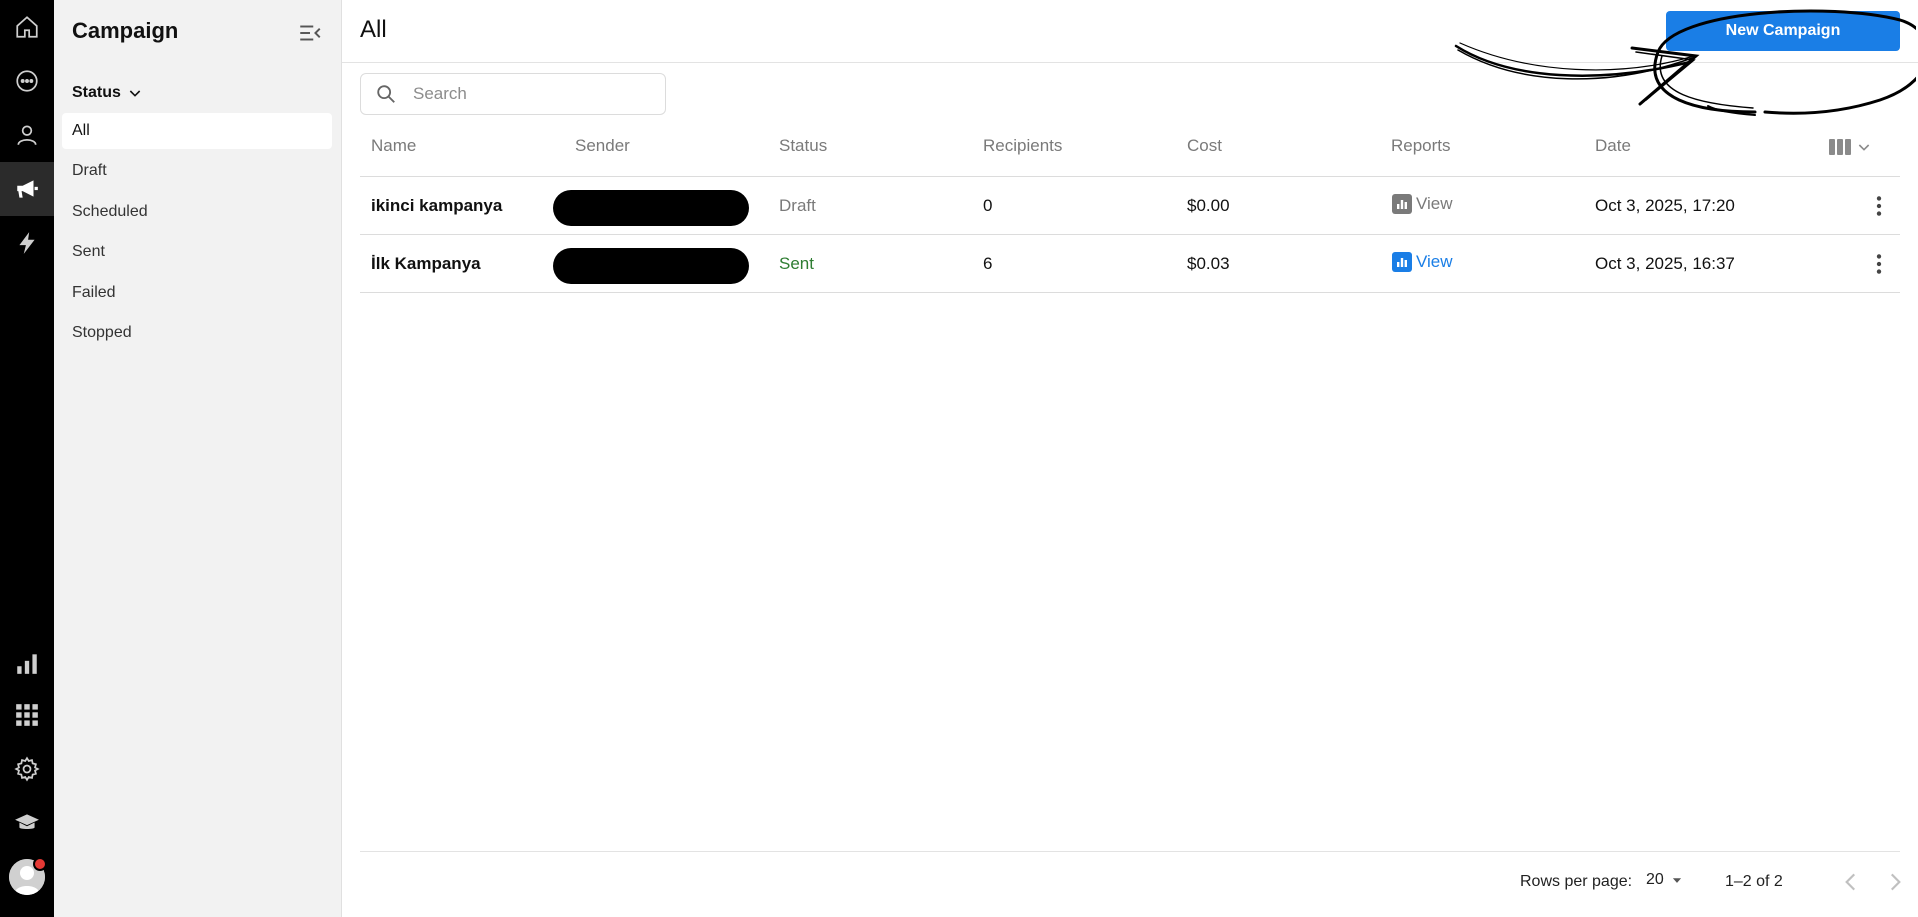 The width and height of the screenshot is (1918, 917). Describe the element at coordinates (89, 170) in the screenshot. I see `sidebar-item-label: Draft` at that location.